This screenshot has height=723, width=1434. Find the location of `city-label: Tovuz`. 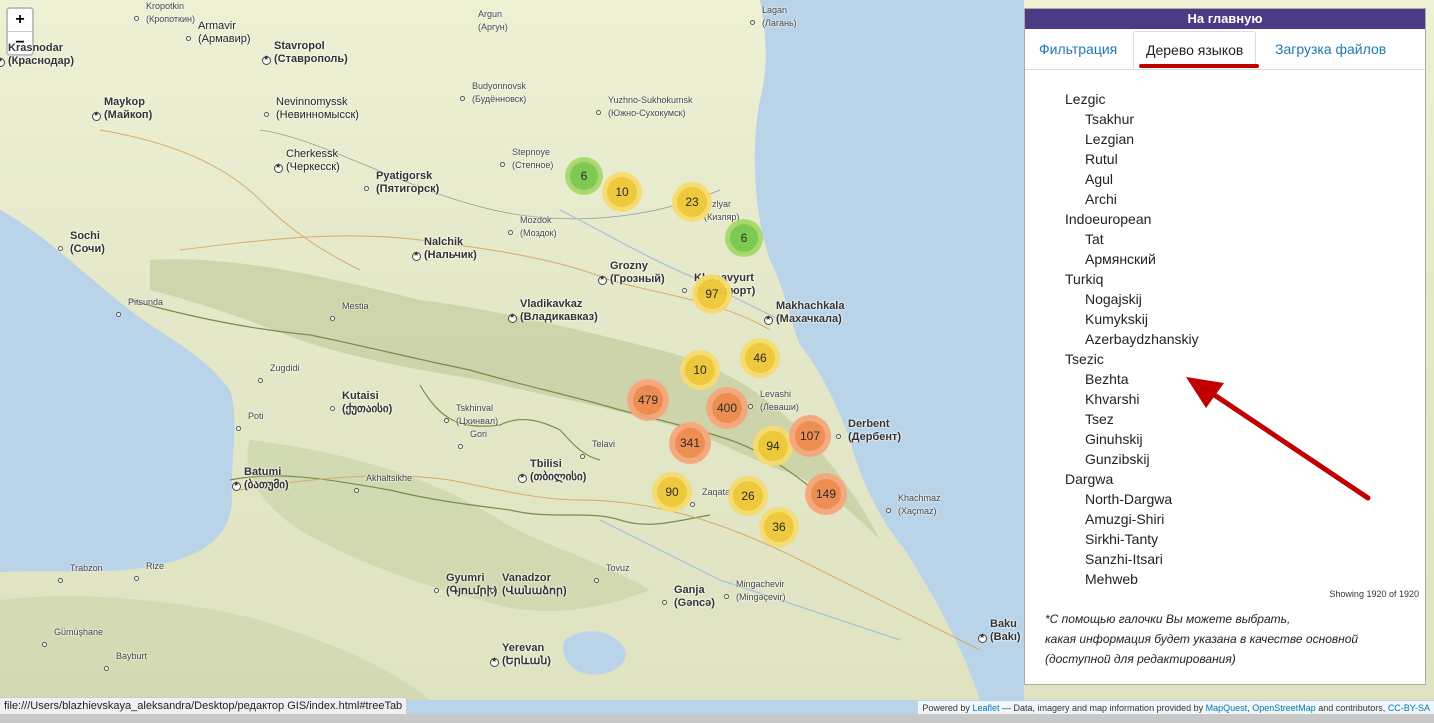

city-label: Tovuz is located at coordinates (618, 568).